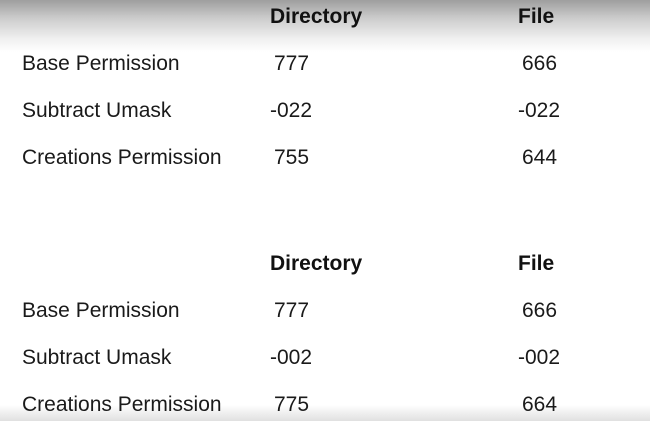  What do you see at coordinates (539, 110) in the screenshot?
I see `subtract-umask-file-value: -022` at bounding box center [539, 110].